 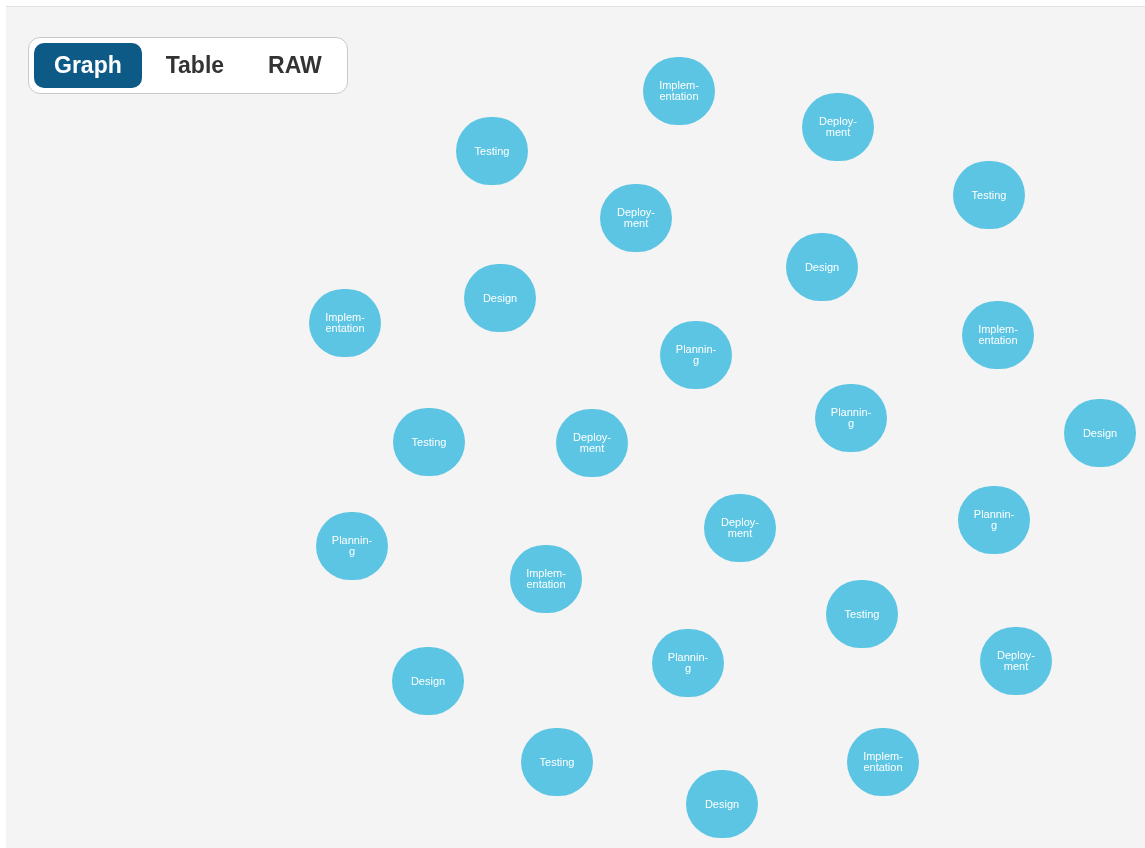 What do you see at coordinates (88, 65) in the screenshot?
I see `view-tab: Graph` at bounding box center [88, 65].